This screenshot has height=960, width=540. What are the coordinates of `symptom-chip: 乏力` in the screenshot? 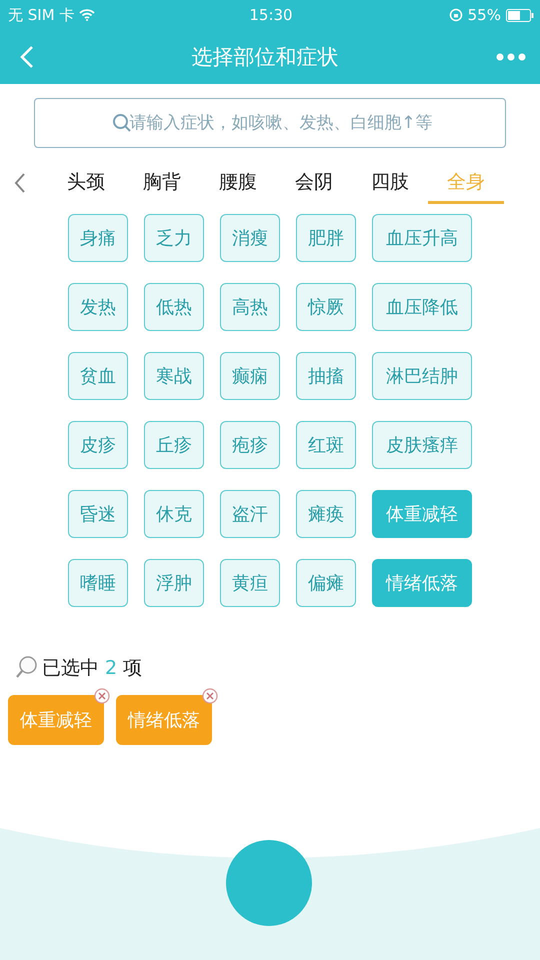 It's located at (174, 238).